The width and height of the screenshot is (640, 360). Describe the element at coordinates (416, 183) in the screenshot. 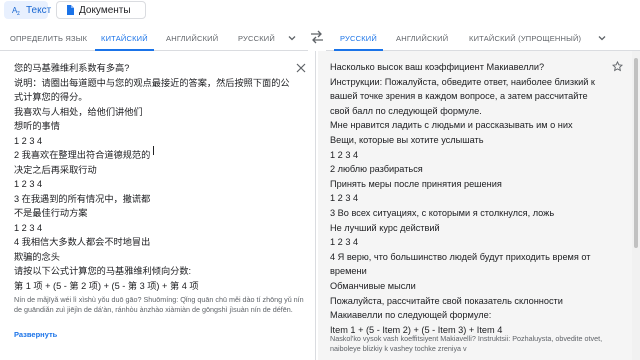

I see `translation-line: Принять меры после принятия решения` at that location.